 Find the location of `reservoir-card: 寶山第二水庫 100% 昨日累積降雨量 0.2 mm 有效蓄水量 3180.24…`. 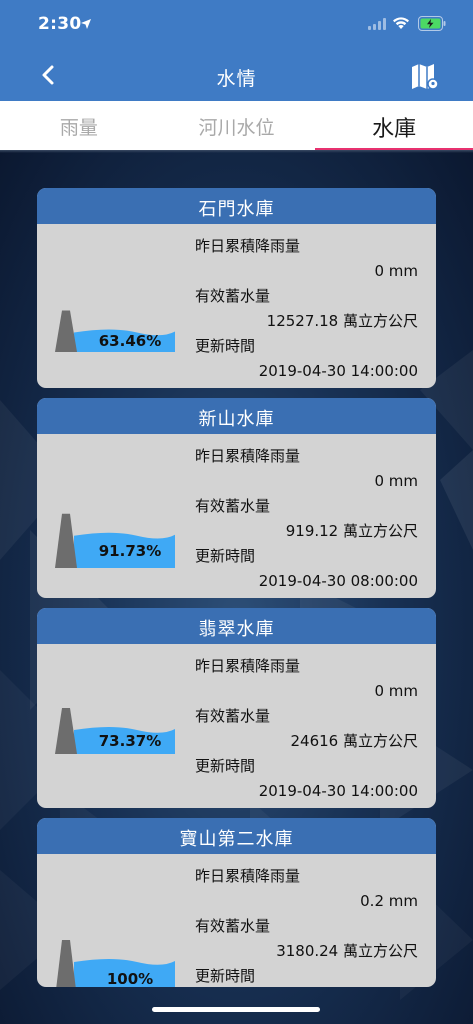

reservoir-card: 寶山第二水庫 100% 昨日累積降雨量 0.2 mm 有效蓄水量 3180.24… is located at coordinates (236, 902).